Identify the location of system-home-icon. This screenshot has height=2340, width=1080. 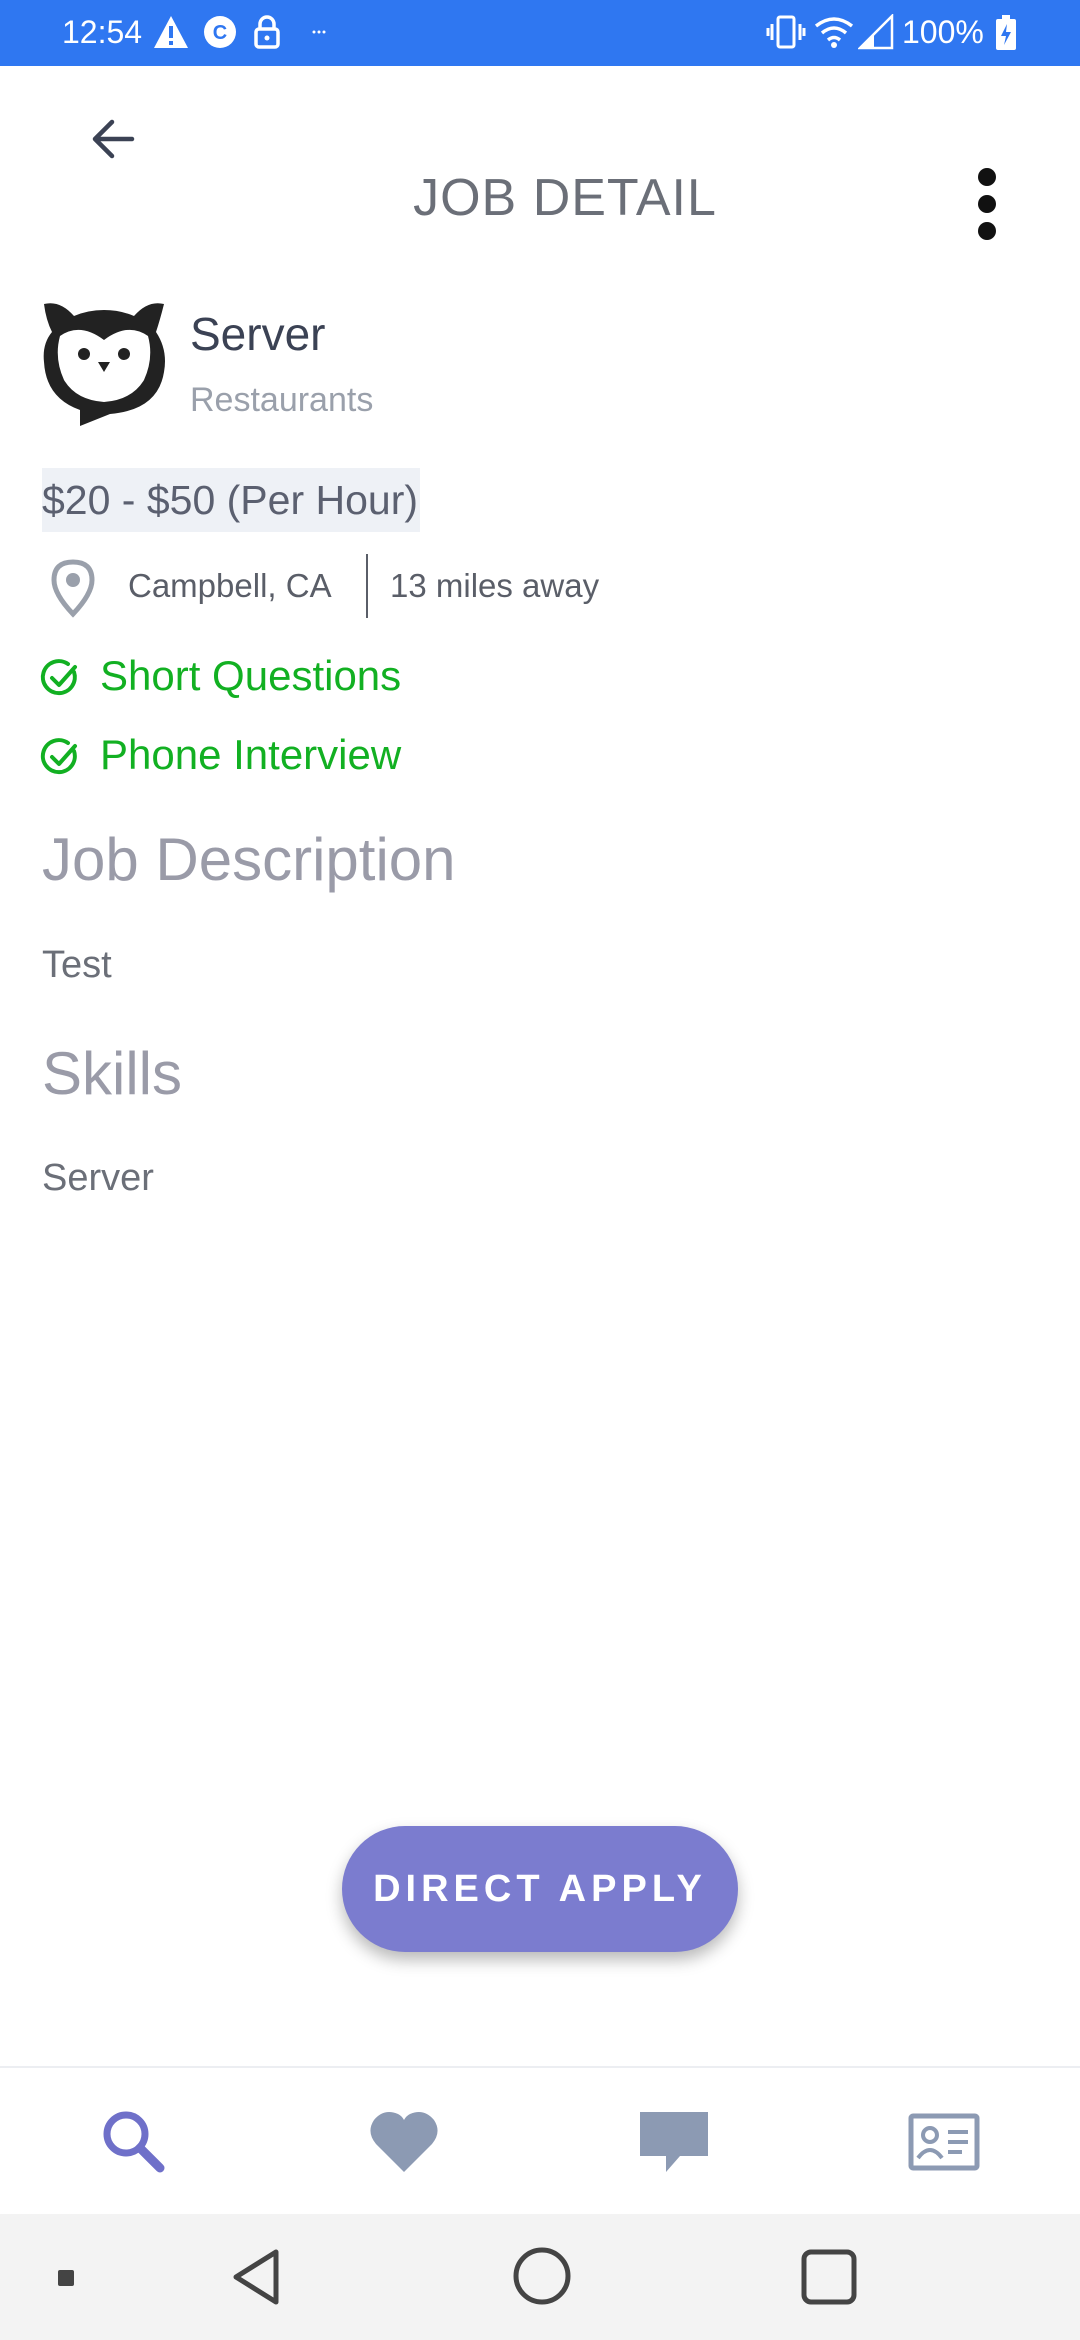
(542, 2276).